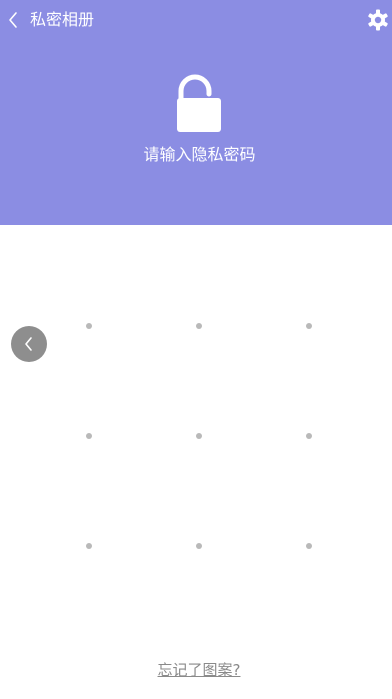 The image size is (392, 699). I want to click on back-button, so click(13, 20).